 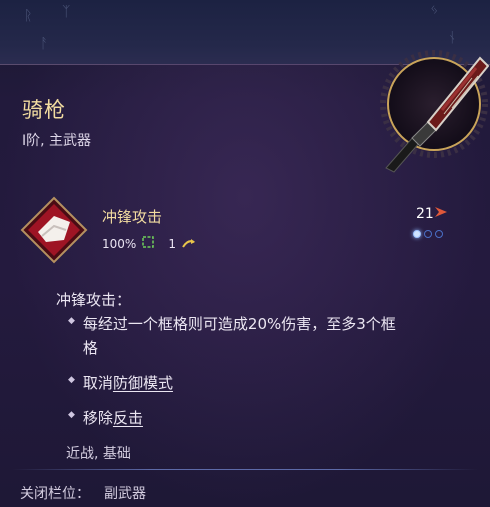 What do you see at coordinates (431, 115) in the screenshot?
I see `lance-weapon-icon` at bounding box center [431, 115].